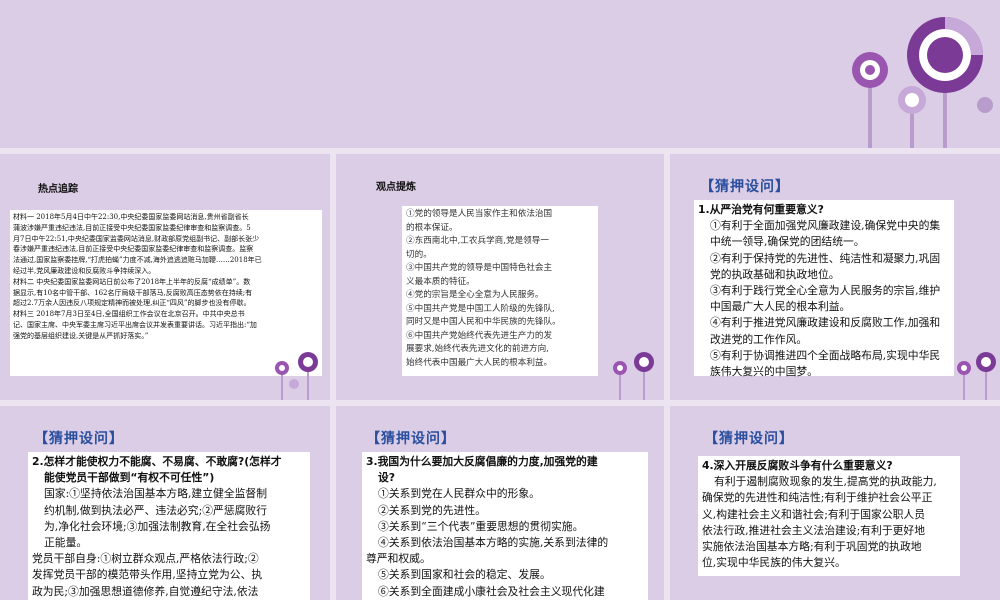 The image size is (1000, 600). What do you see at coordinates (129, 478) in the screenshot?
I see `question-text: 能使党员干部做到“有权不可任性”)` at bounding box center [129, 478].